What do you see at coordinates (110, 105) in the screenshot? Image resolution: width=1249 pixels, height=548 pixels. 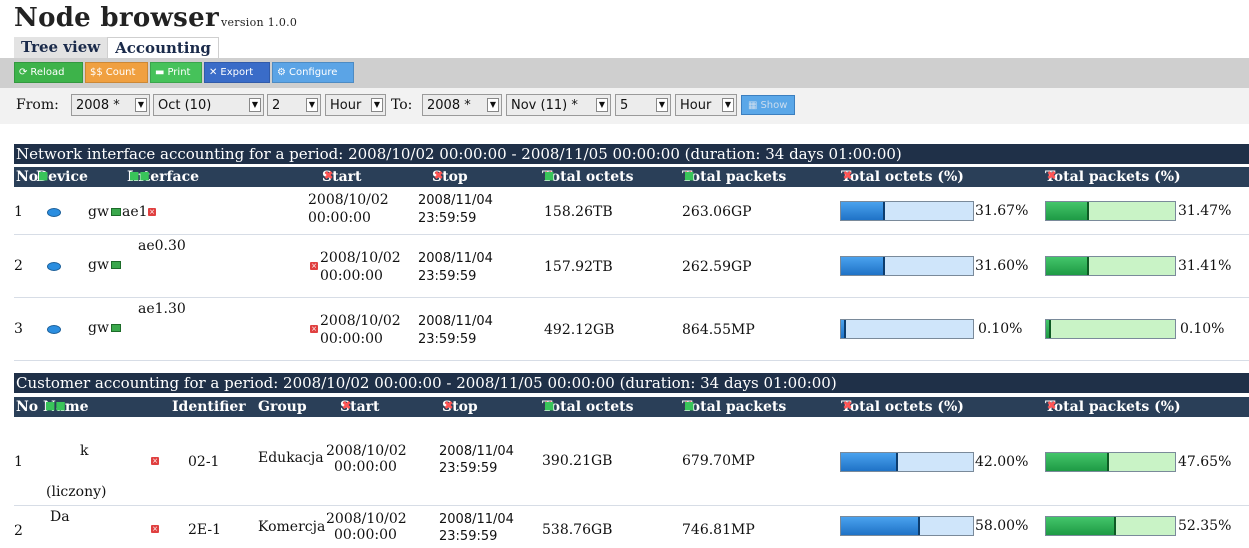 I see `from-year-select: 2008 * ▼` at bounding box center [110, 105].